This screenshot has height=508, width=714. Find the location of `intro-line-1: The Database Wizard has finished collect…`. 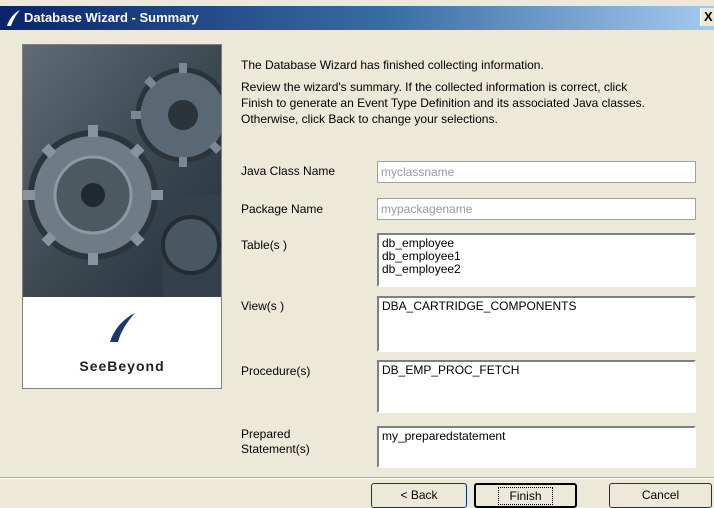

intro-line-1: The Database Wizard has finished collect… is located at coordinates (392, 65).